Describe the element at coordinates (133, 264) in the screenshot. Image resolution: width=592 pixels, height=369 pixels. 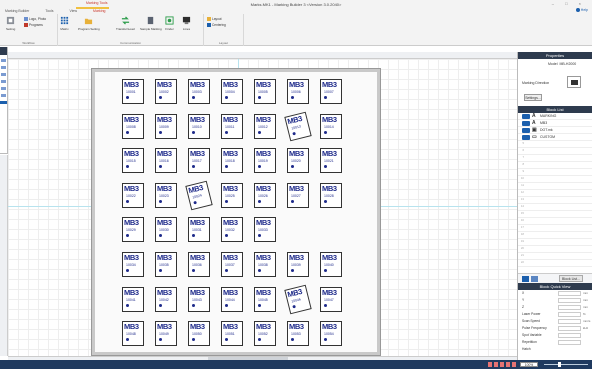
I see `marking-tile: MB3 10034` at that location.